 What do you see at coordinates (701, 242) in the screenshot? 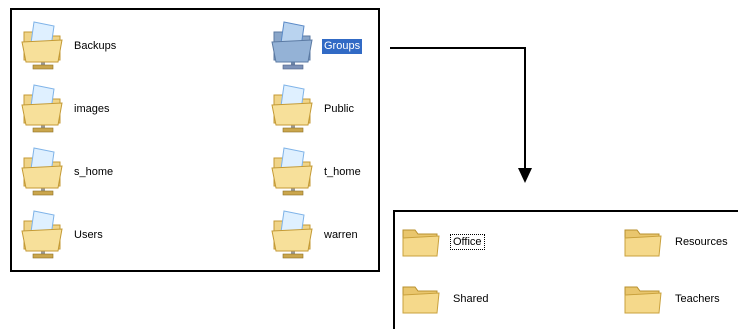
I see `folder-item-label: Resources` at bounding box center [701, 242].